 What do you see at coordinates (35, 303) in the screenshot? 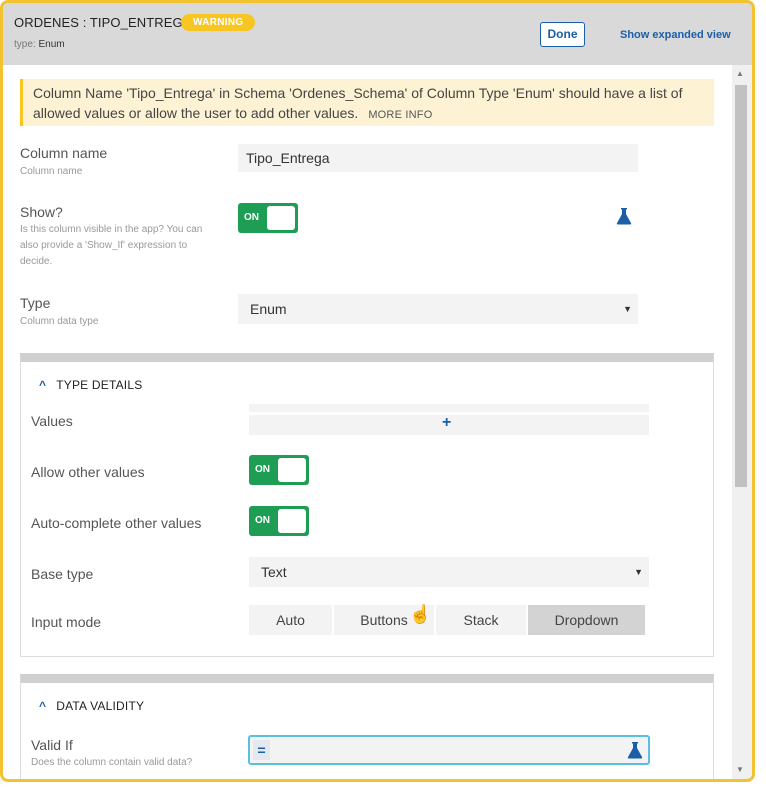
I see `type-label: Type` at bounding box center [35, 303].